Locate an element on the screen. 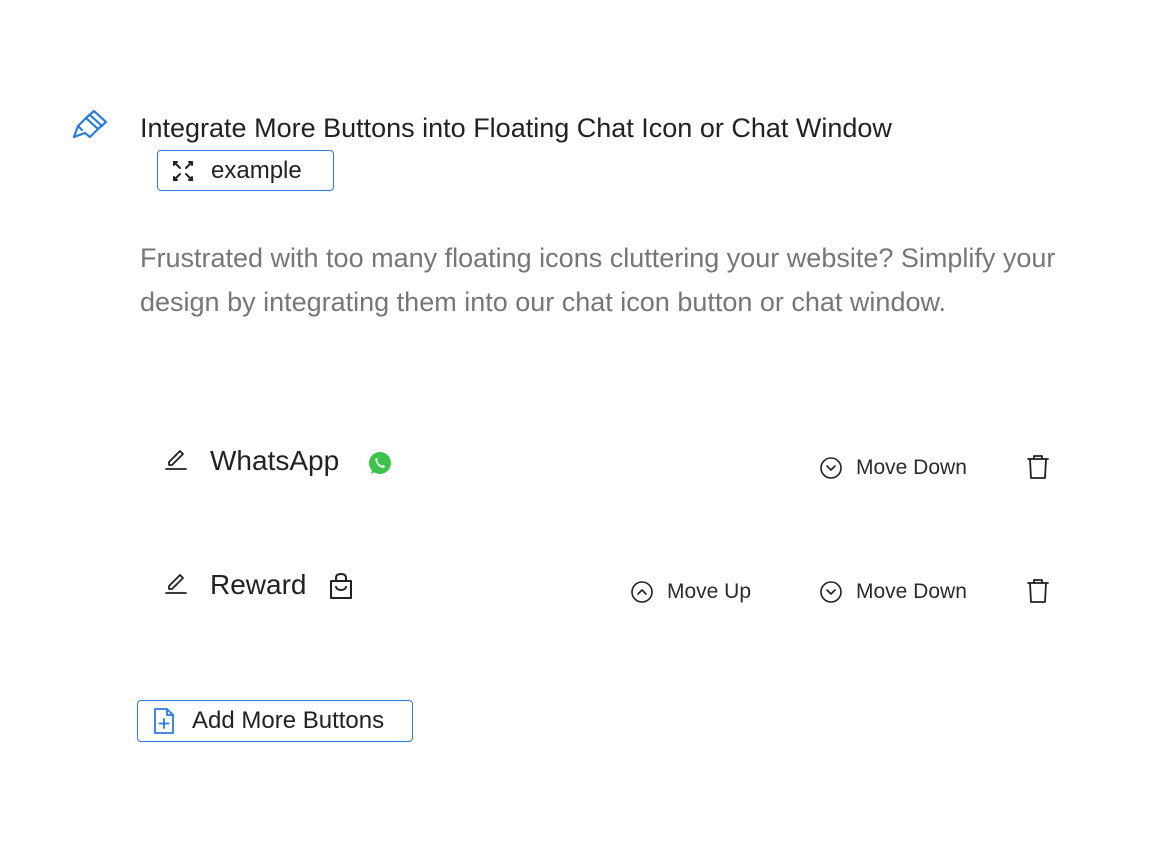 The image size is (1162, 846). whatsapp-icon is located at coordinates (380, 463).